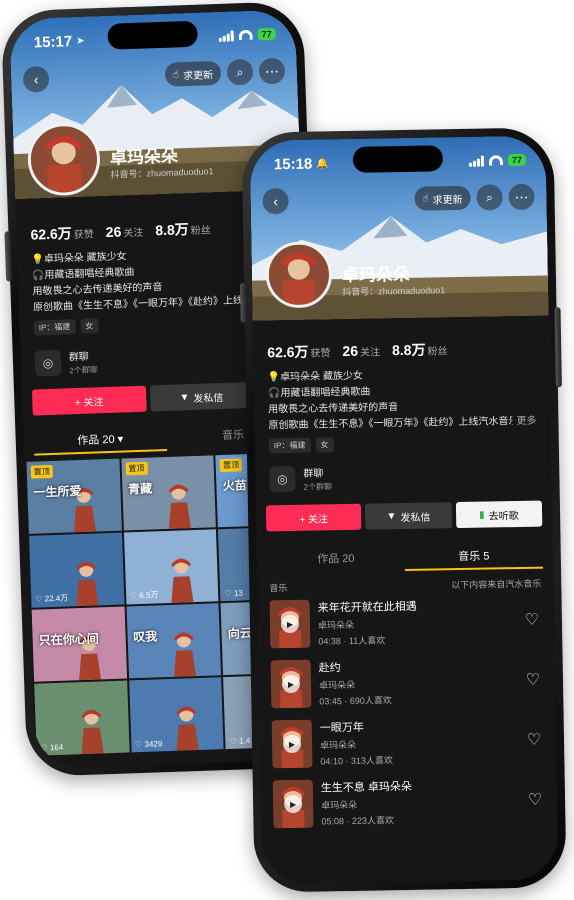 This screenshot has height=900, width=574. What do you see at coordinates (79, 357) in the screenshot?
I see `group-name: 群聊` at bounding box center [79, 357].